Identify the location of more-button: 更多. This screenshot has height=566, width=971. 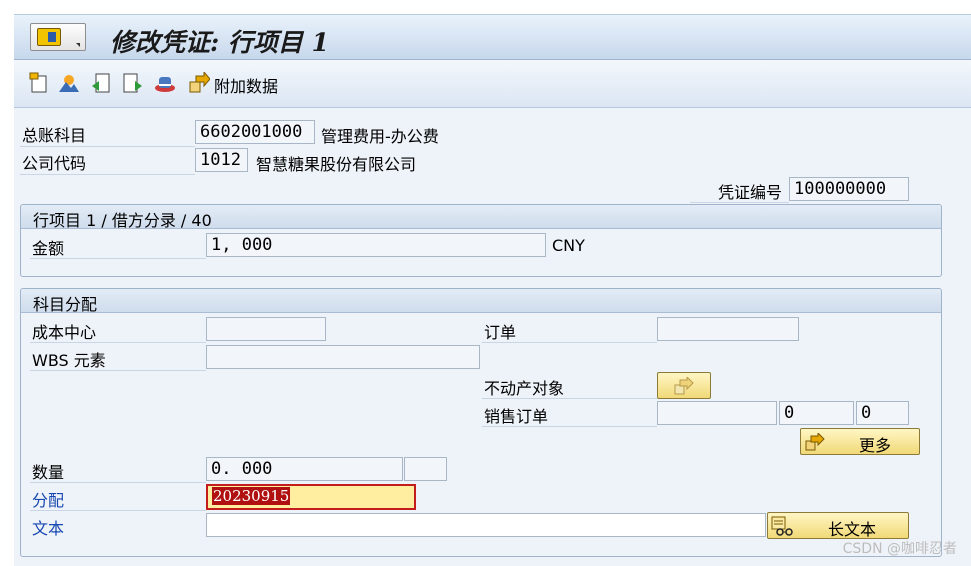
(860, 441).